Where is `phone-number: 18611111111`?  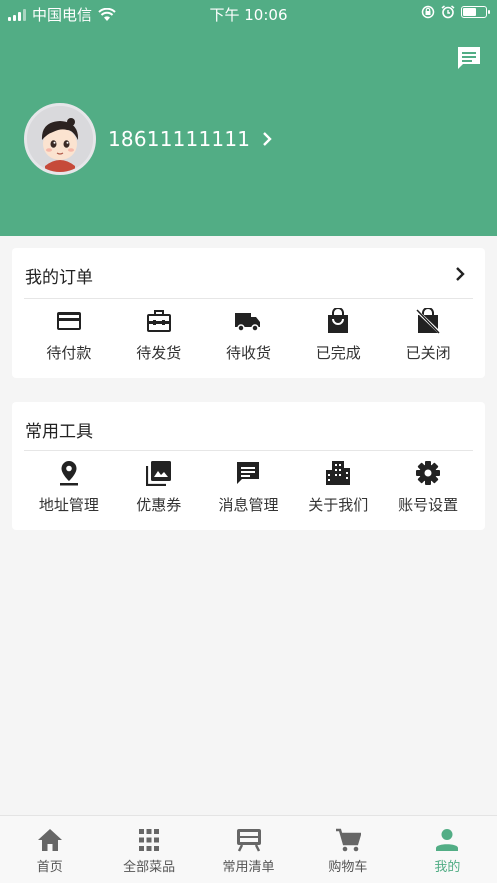
phone-number: 18611111111 is located at coordinates (179, 139).